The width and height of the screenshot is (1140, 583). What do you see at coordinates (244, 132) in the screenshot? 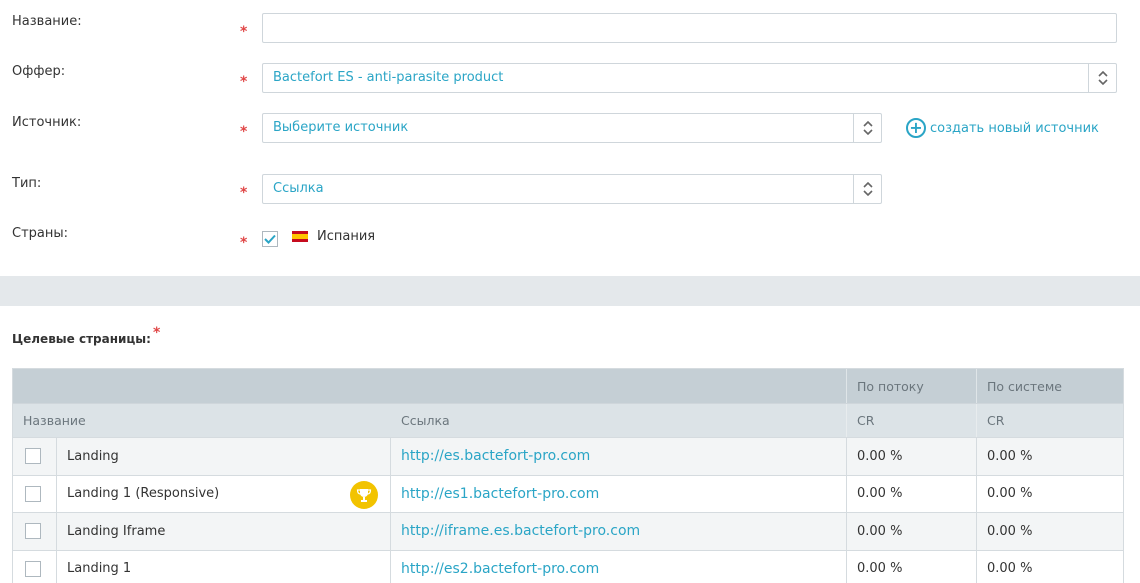
I see `source-required-mark: *` at bounding box center [244, 132].